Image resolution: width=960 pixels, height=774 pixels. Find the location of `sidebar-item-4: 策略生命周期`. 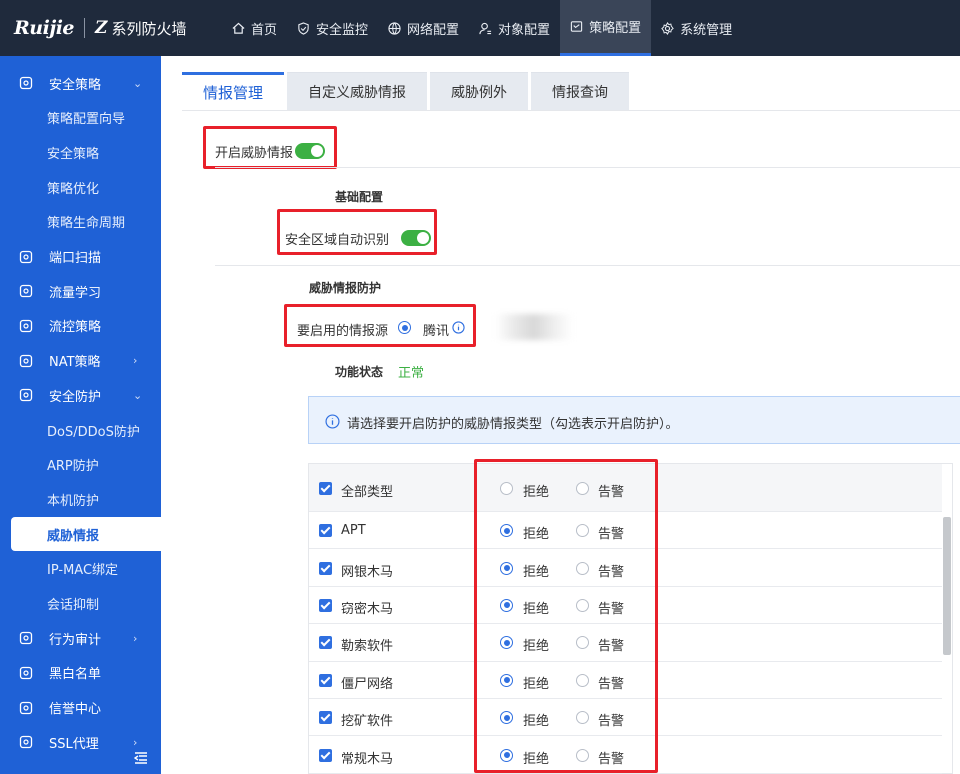

sidebar-item-4: 策略生命周期 is located at coordinates (80, 222).